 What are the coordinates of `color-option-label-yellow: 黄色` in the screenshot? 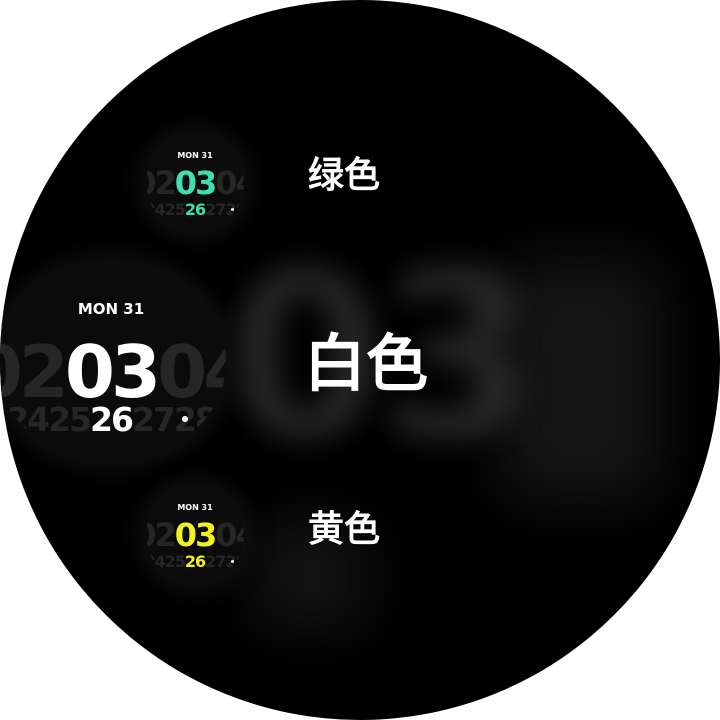 It's located at (344, 530).